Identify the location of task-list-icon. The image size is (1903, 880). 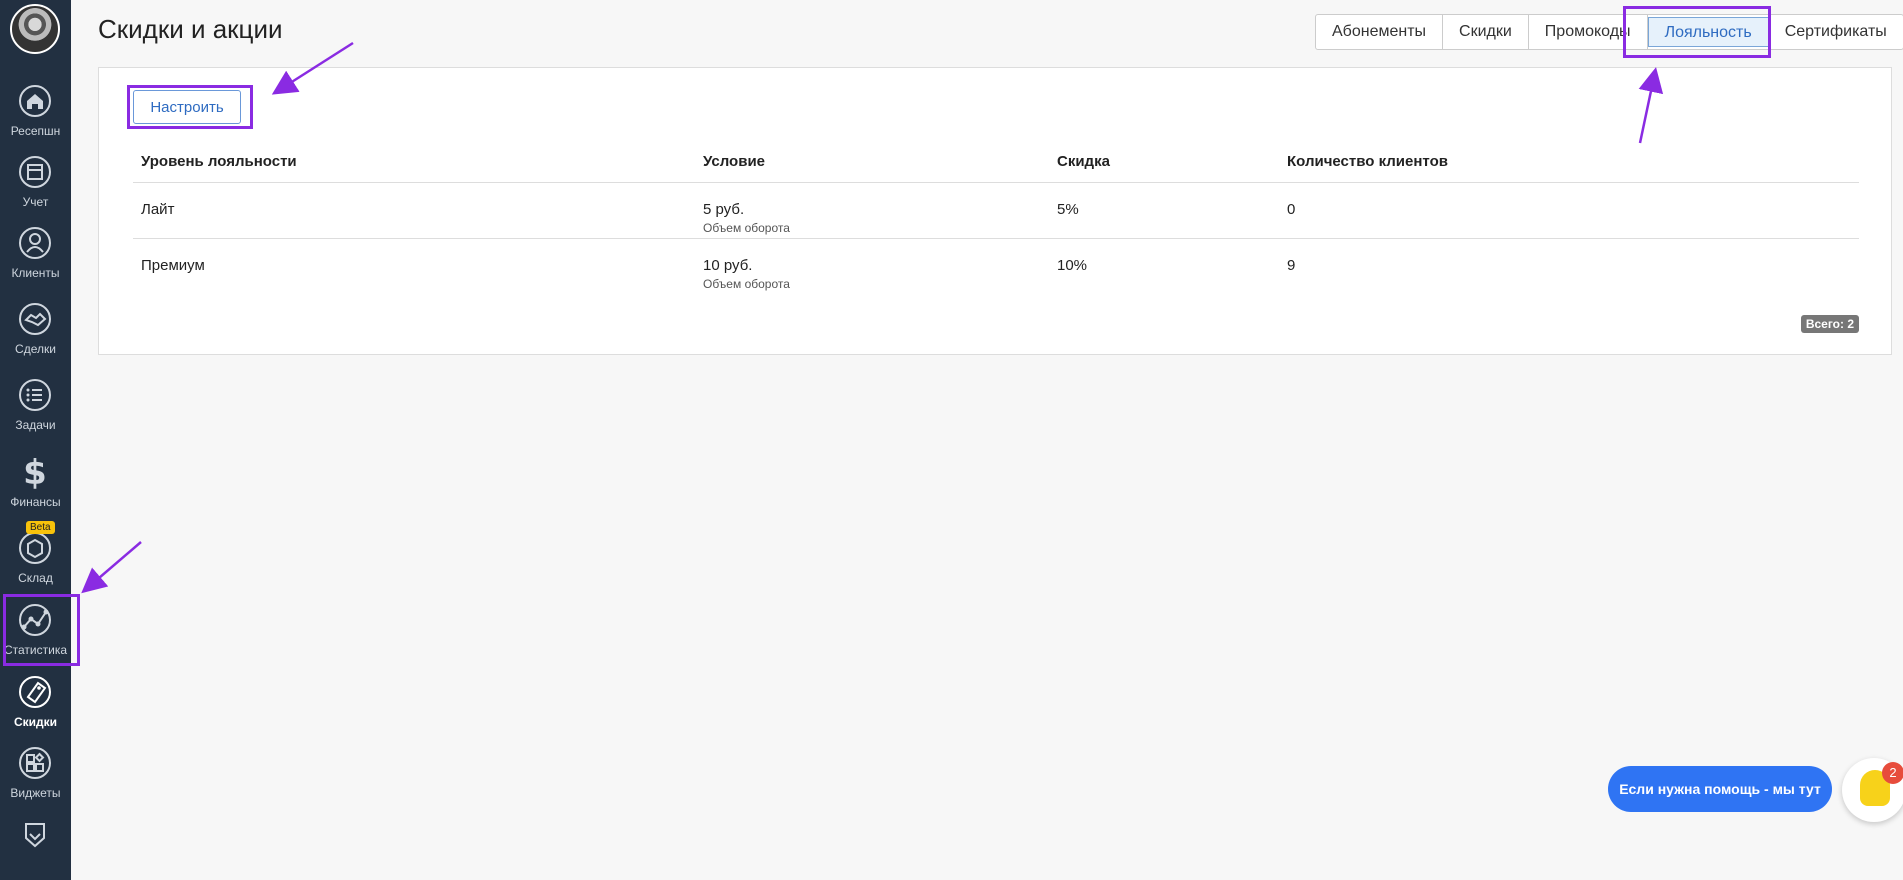
(35, 395).